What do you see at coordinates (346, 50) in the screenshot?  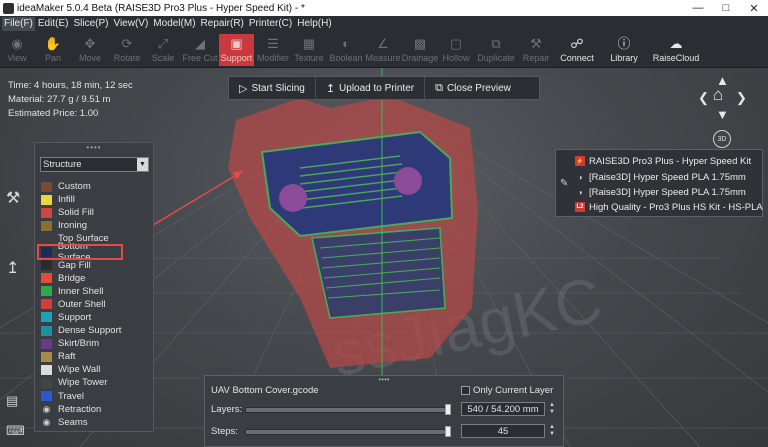 I see `boolean-tool: ◐ Boolean` at bounding box center [346, 50].